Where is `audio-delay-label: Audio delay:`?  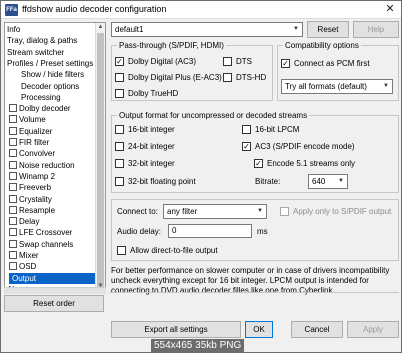
audio-delay-label: Audio delay: is located at coordinates (139, 231).